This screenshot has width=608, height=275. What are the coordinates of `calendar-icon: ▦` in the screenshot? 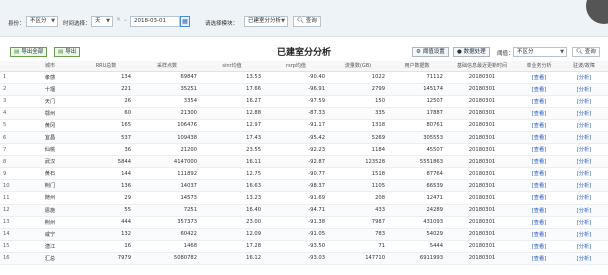 It's located at (185, 21).